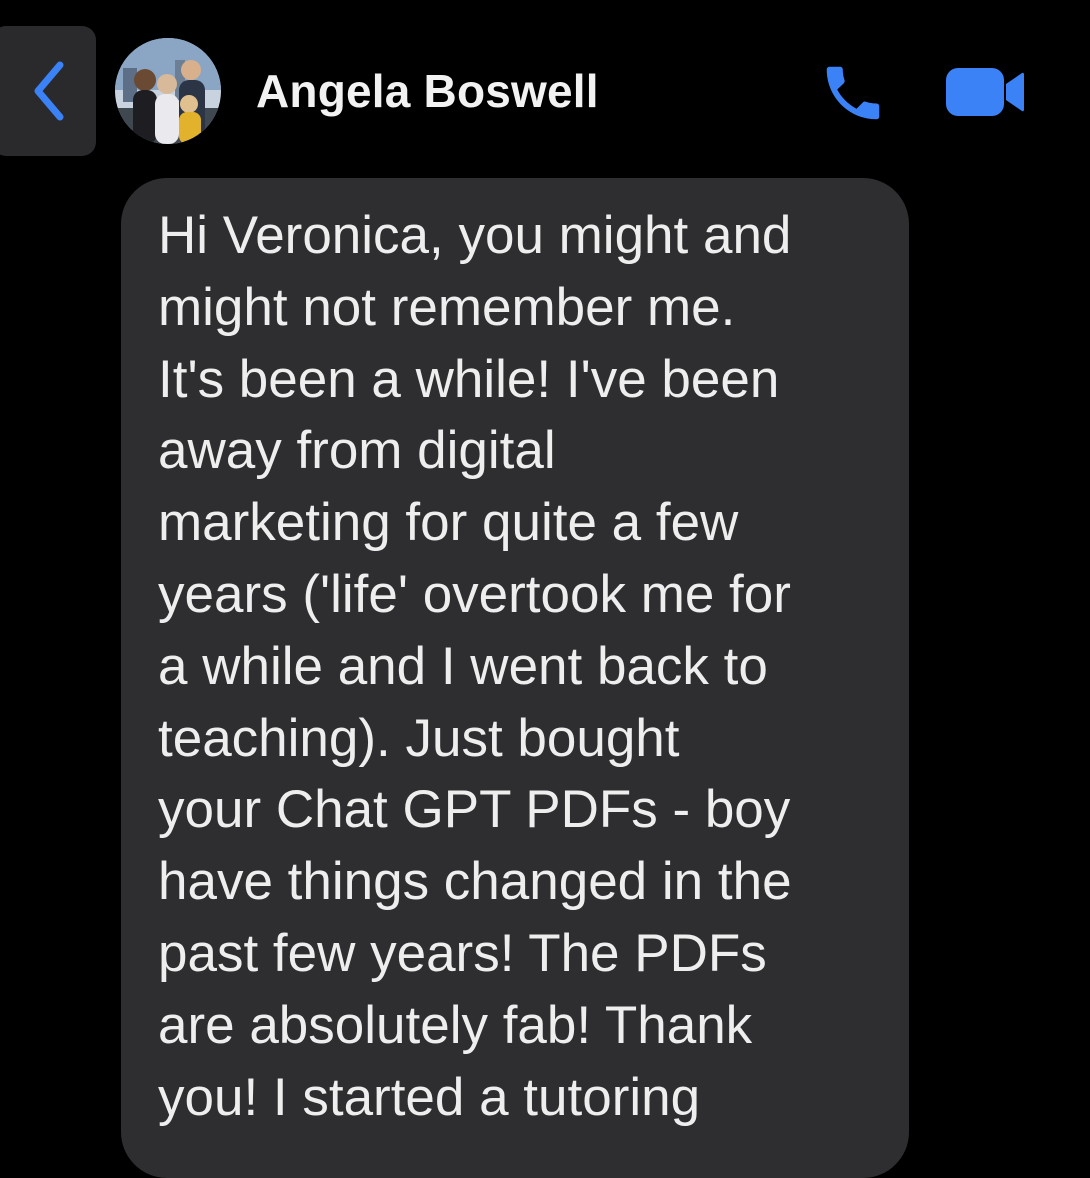 This screenshot has height=1178, width=1090. I want to click on call-button, so click(853, 93).